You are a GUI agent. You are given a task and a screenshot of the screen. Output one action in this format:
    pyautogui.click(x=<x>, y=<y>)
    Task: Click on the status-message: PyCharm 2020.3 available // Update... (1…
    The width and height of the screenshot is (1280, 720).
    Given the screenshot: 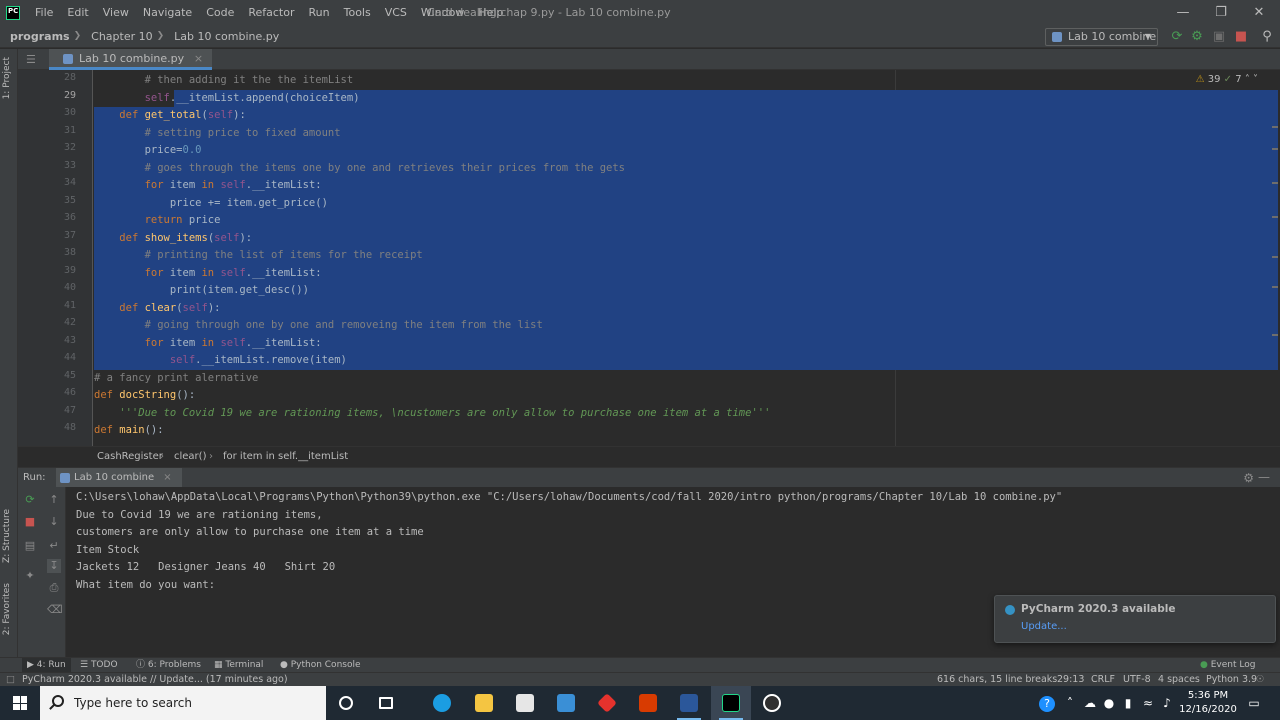 What is the action you would take?
    pyautogui.click(x=155, y=680)
    